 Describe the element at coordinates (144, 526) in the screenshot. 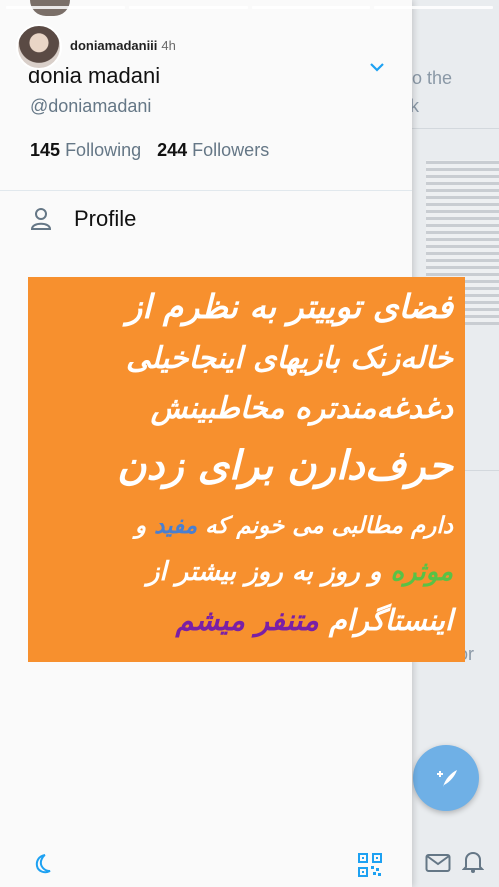

I see `overlay-text: و` at that location.